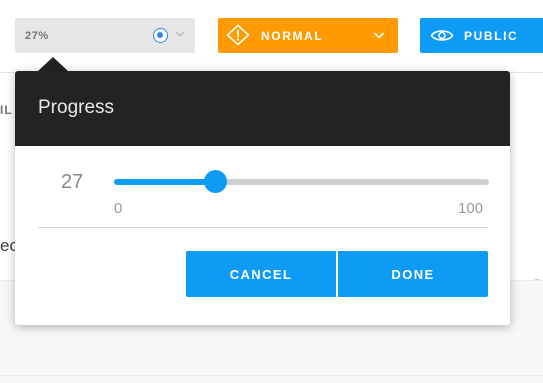 This screenshot has width=543, height=383. What do you see at coordinates (164, 182) in the screenshot?
I see `progress-slider-fill` at bounding box center [164, 182].